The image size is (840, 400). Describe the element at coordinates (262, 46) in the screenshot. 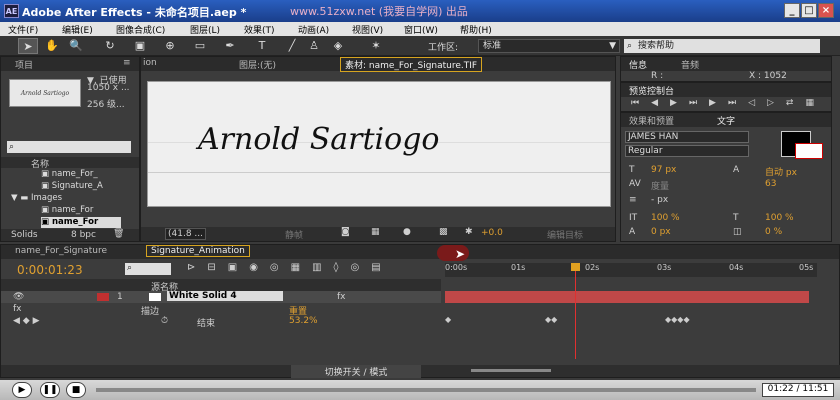

I see `text-tool-icon: T` at that location.